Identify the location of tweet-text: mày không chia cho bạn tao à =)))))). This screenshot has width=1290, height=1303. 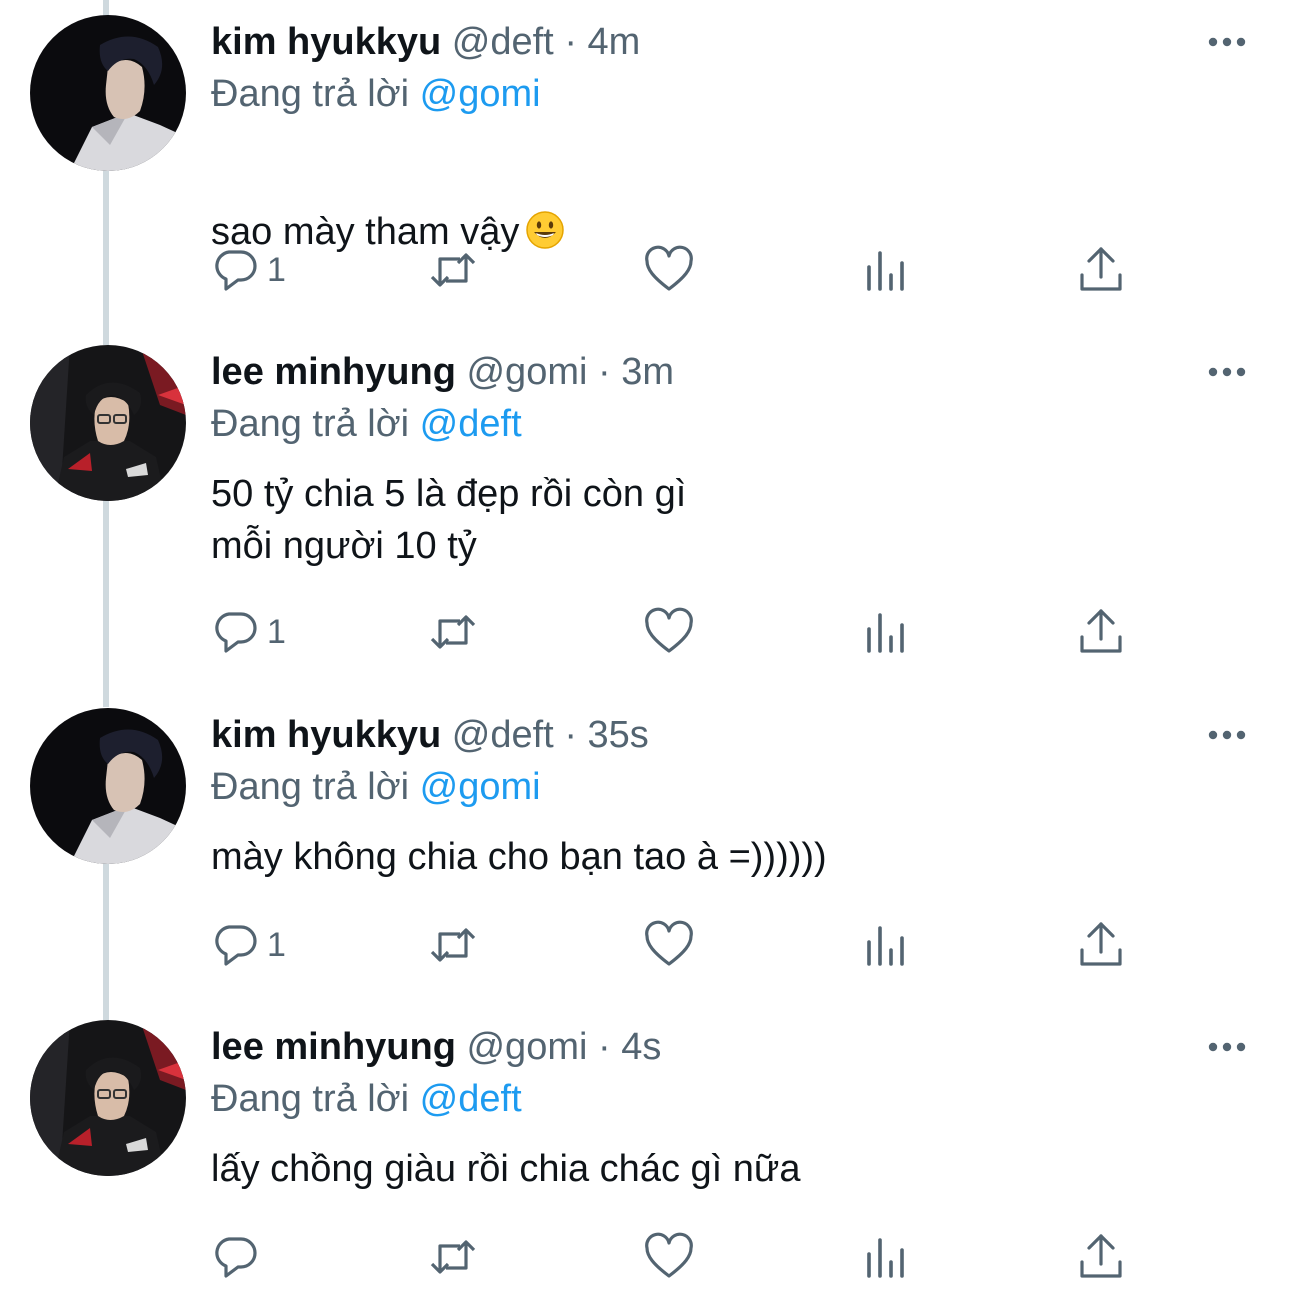
(519, 857).